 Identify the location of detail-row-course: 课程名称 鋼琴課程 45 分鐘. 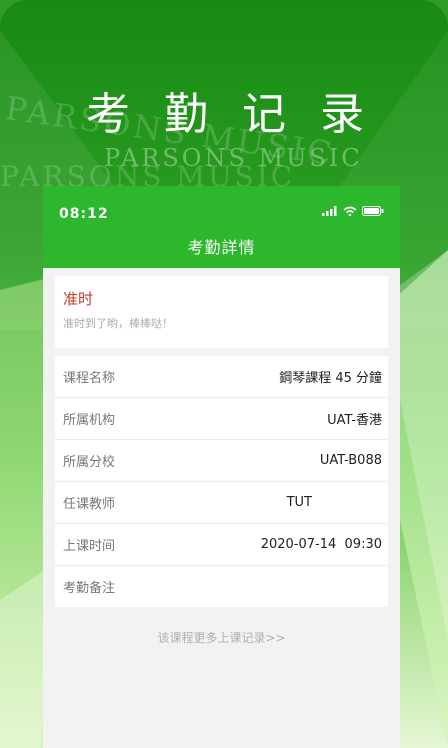
(221, 377).